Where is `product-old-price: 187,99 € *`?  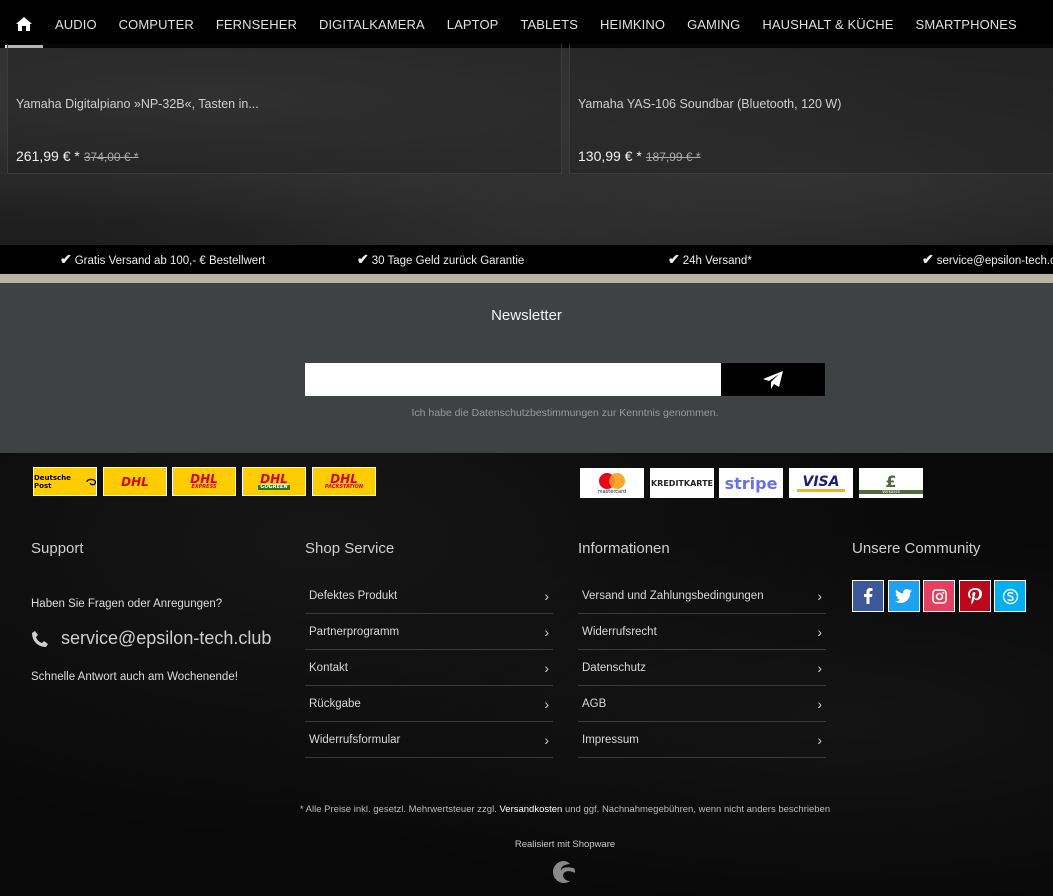 product-old-price: 187,99 € * is located at coordinates (673, 157).